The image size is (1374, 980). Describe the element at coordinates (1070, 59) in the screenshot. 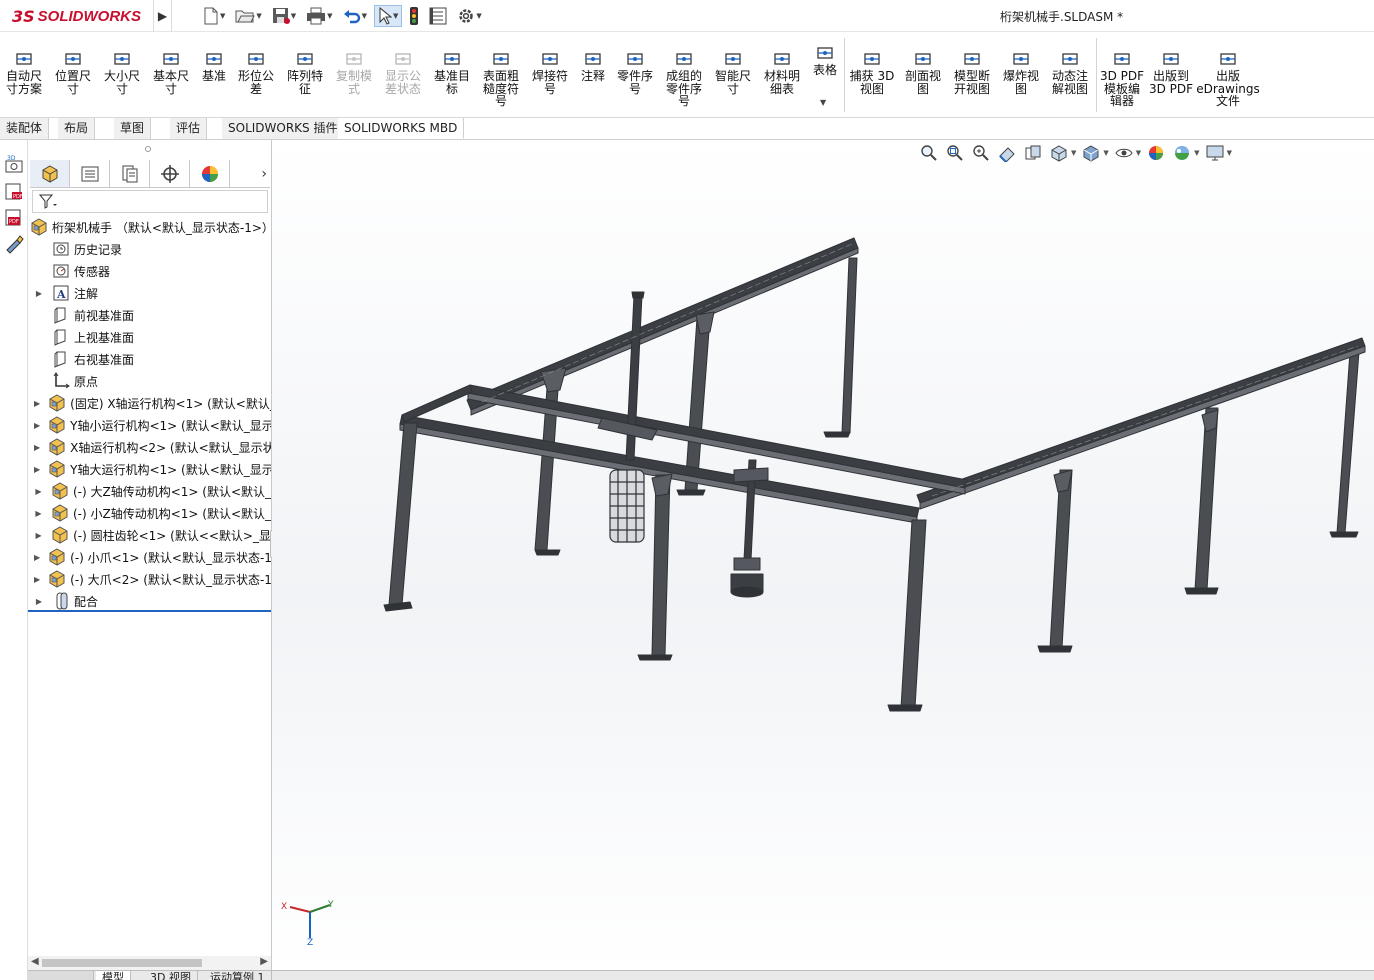

I see `dynamic-annotation-views-icon` at that location.